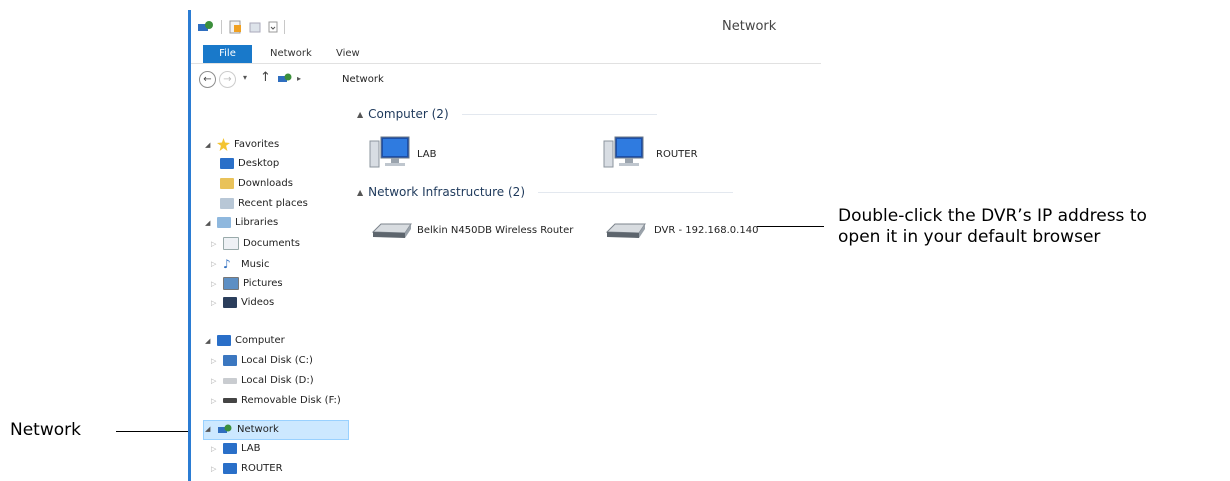  I want to click on recent-locations-icon: ▾, so click(245, 77).